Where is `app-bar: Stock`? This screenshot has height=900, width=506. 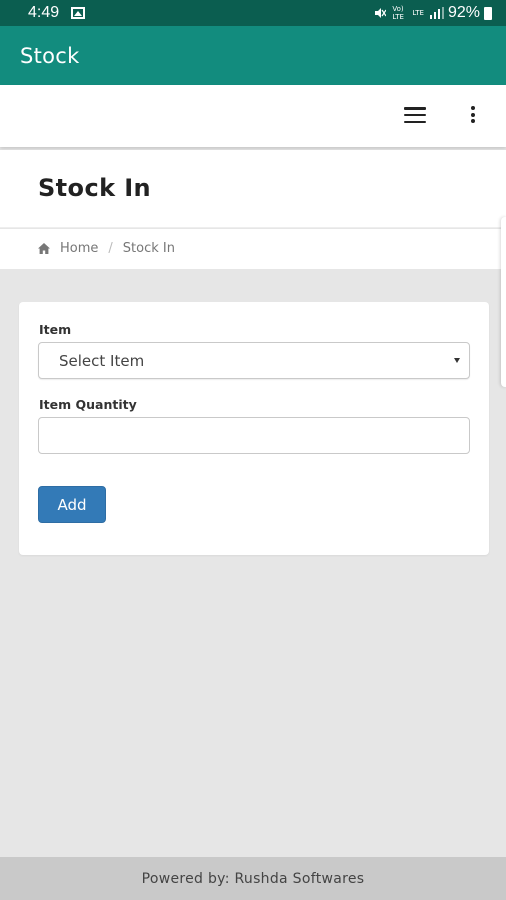 app-bar: Stock is located at coordinates (253, 55).